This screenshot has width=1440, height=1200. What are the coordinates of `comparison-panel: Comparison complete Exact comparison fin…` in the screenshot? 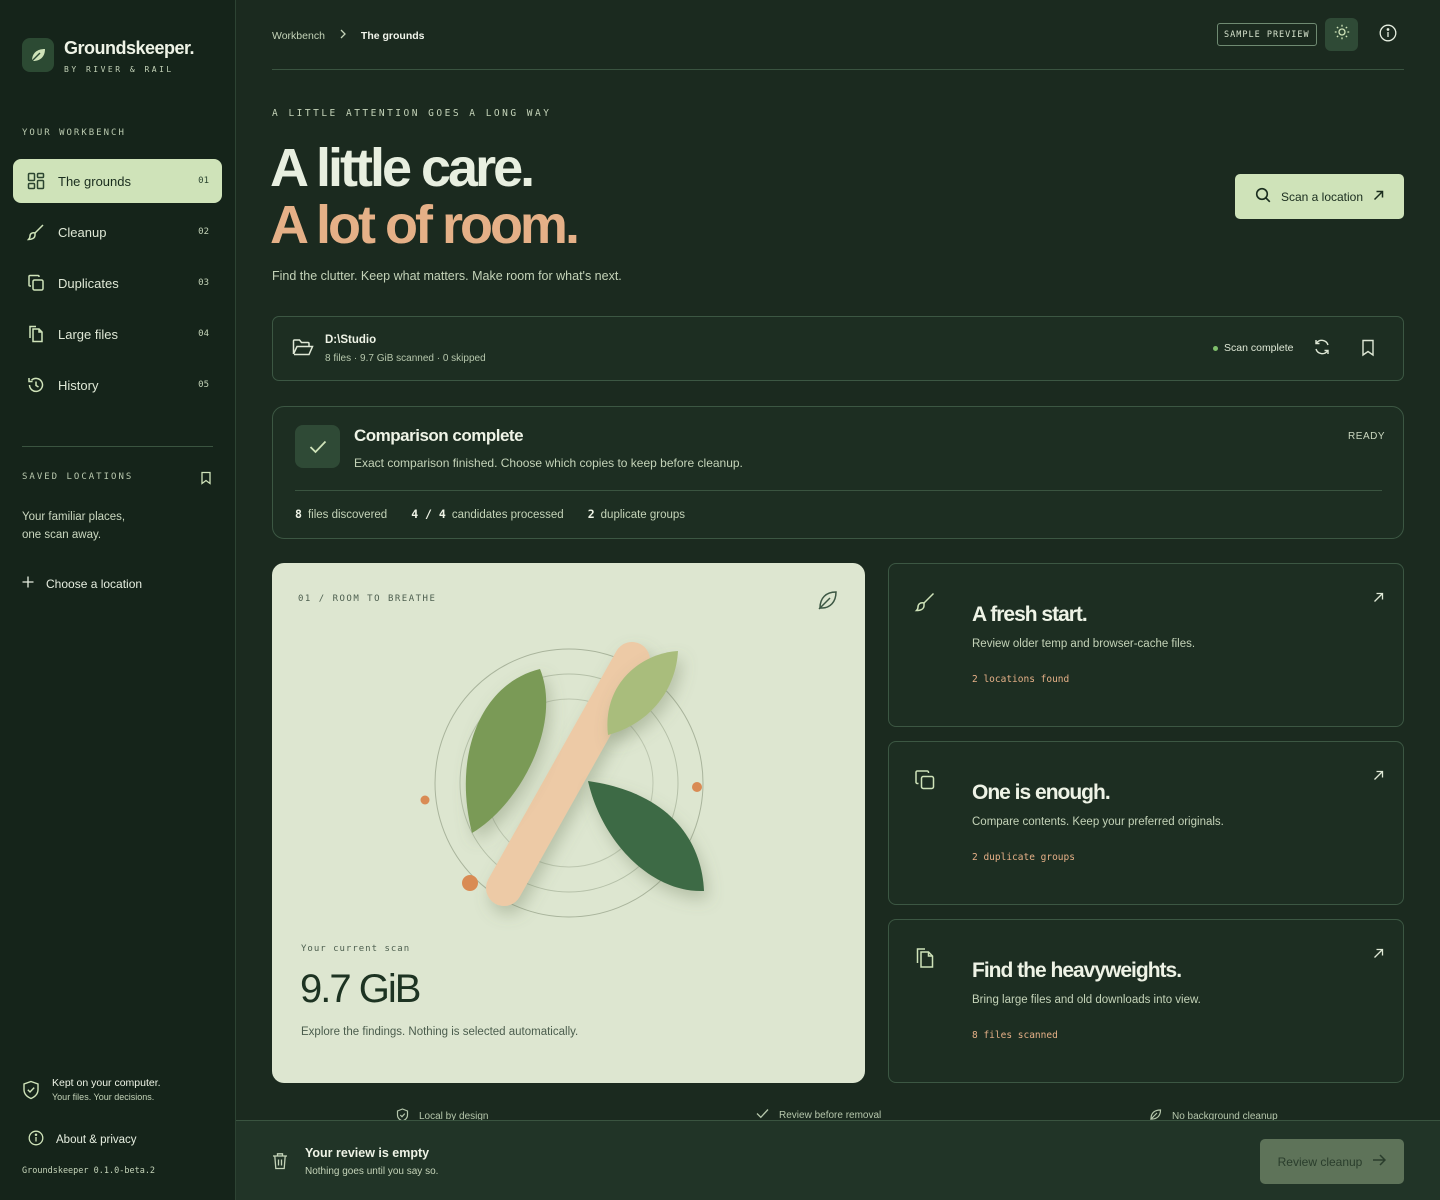 It's located at (838, 472).